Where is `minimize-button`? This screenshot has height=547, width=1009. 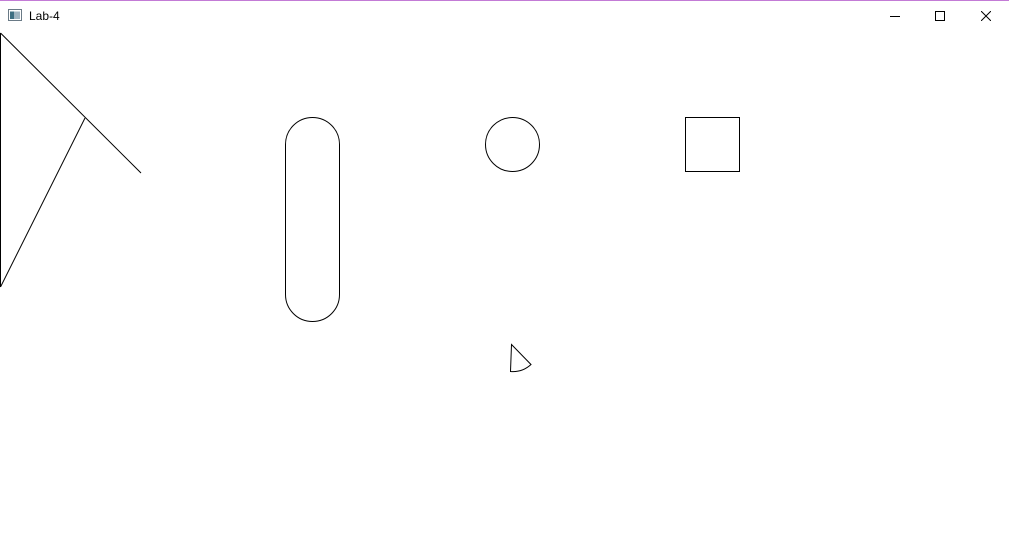
minimize-button is located at coordinates (895, 16).